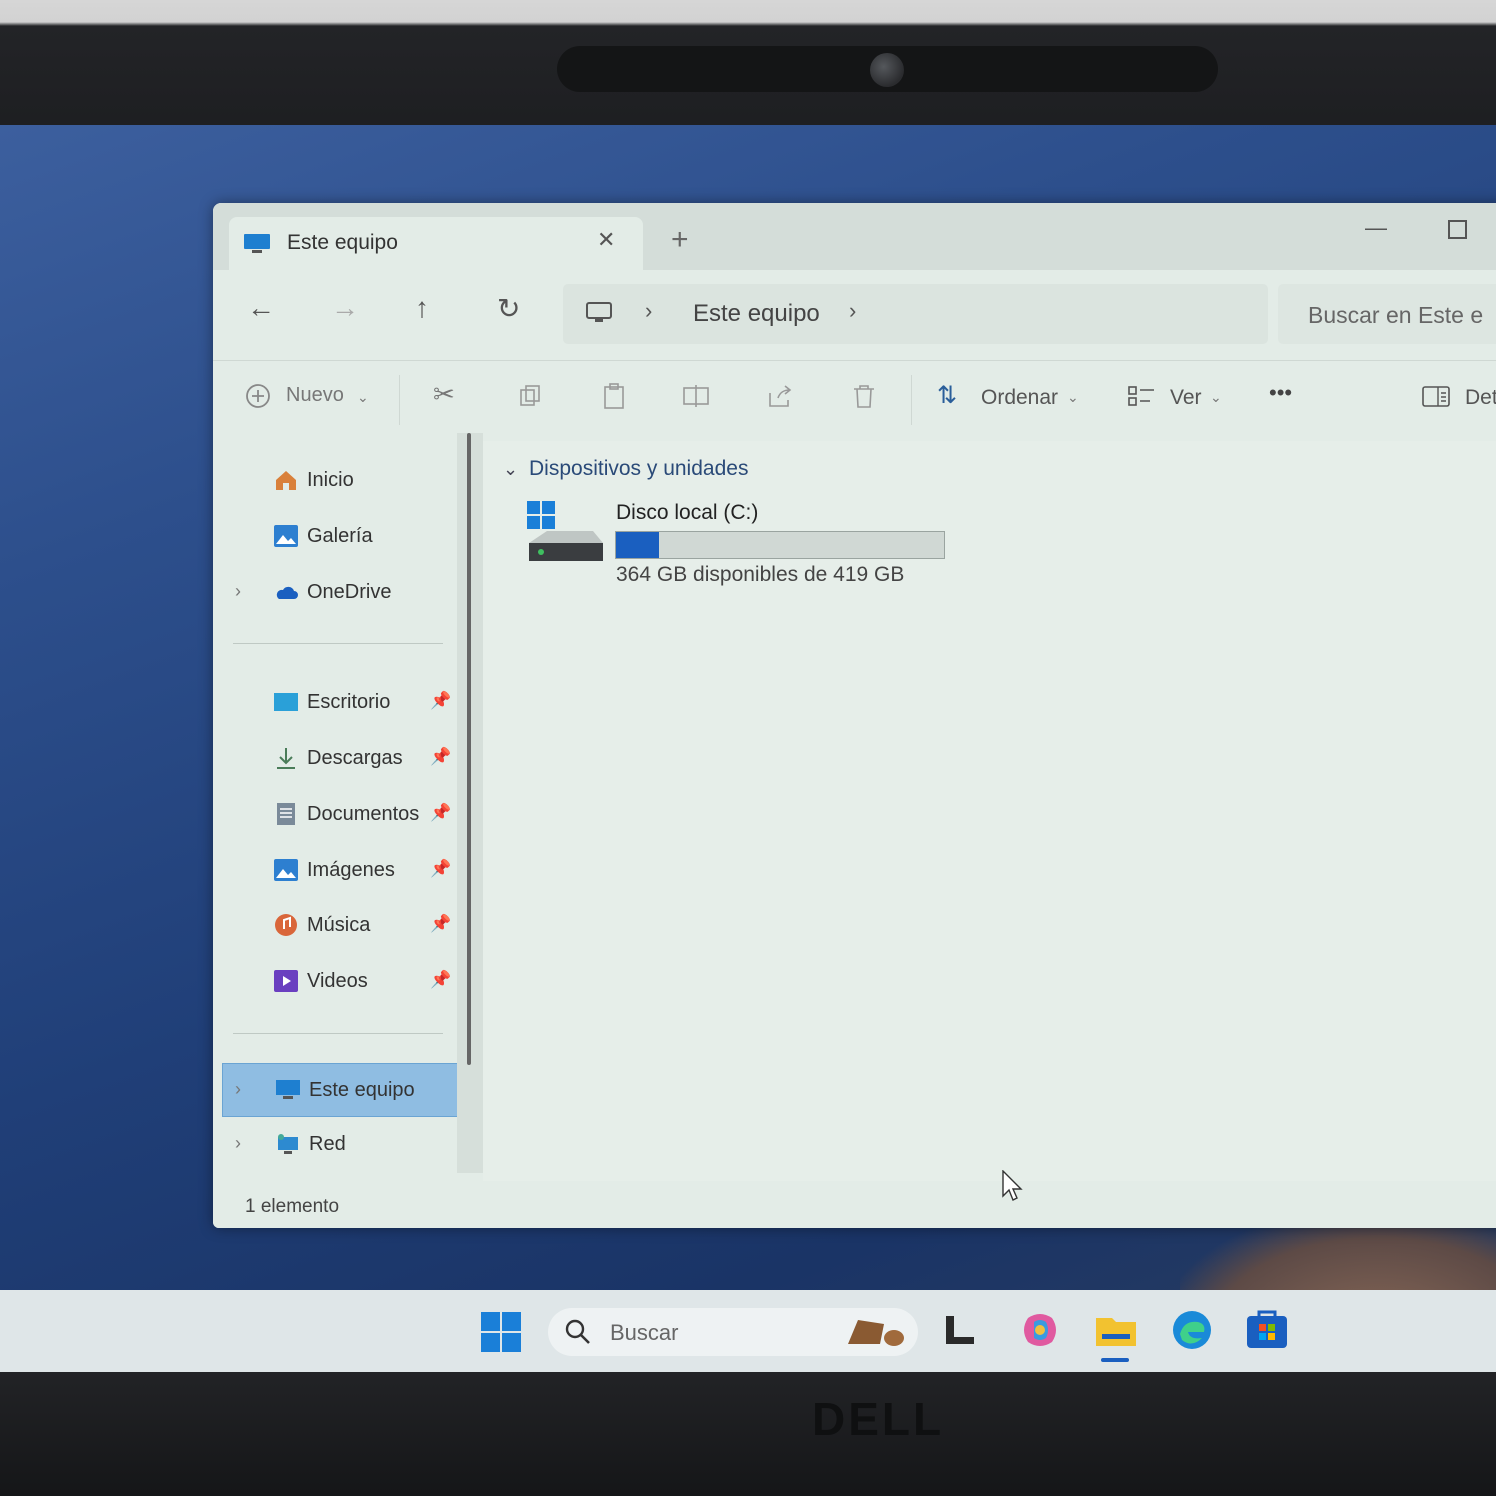 The width and height of the screenshot is (1496, 1496). I want to click on sidebar-item-documentos: Documentos, so click(346, 814).